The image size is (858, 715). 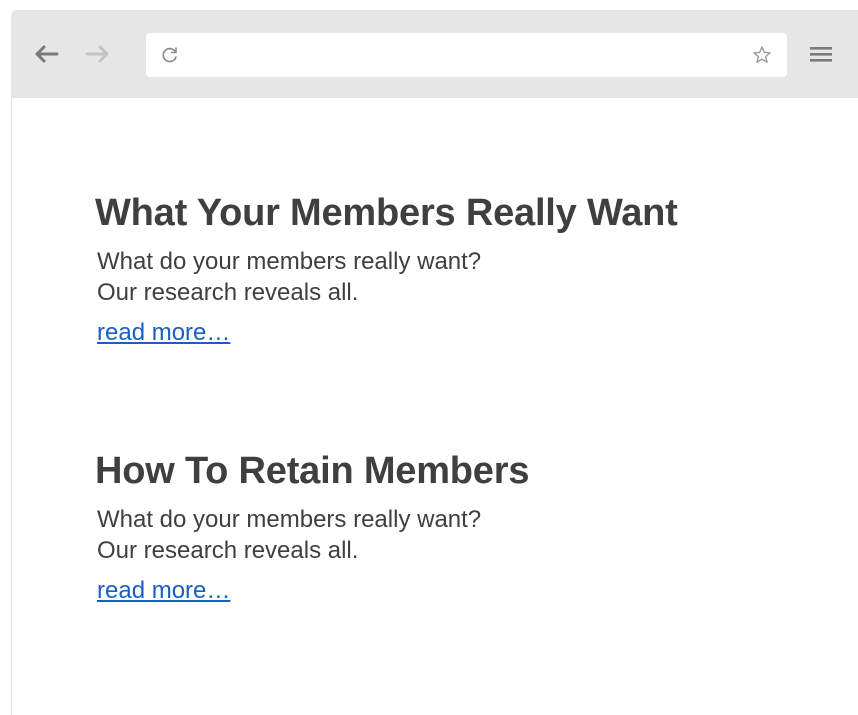 I want to click on article-title: How To Retain Members, so click(x=312, y=471).